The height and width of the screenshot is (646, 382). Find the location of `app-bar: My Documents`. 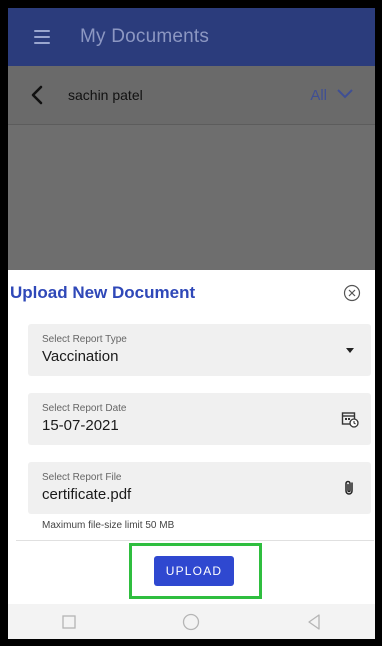

app-bar: My Documents is located at coordinates (191, 37).